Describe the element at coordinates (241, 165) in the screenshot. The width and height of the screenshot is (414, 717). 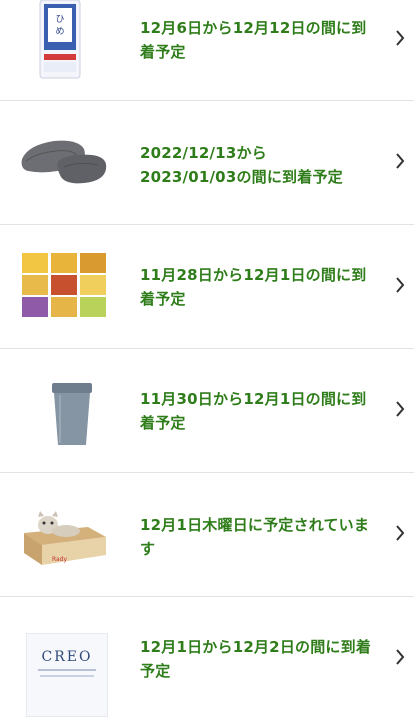
I see `delivery-estimate: 2022/12/13から 2023/01/03の間に到着予定` at that location.